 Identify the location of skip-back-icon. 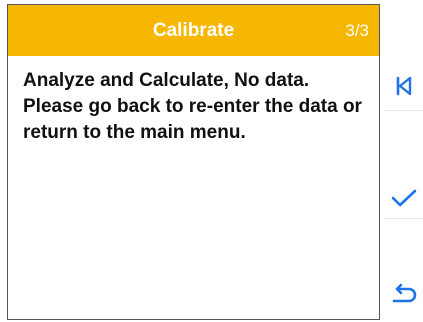
(403, 86).